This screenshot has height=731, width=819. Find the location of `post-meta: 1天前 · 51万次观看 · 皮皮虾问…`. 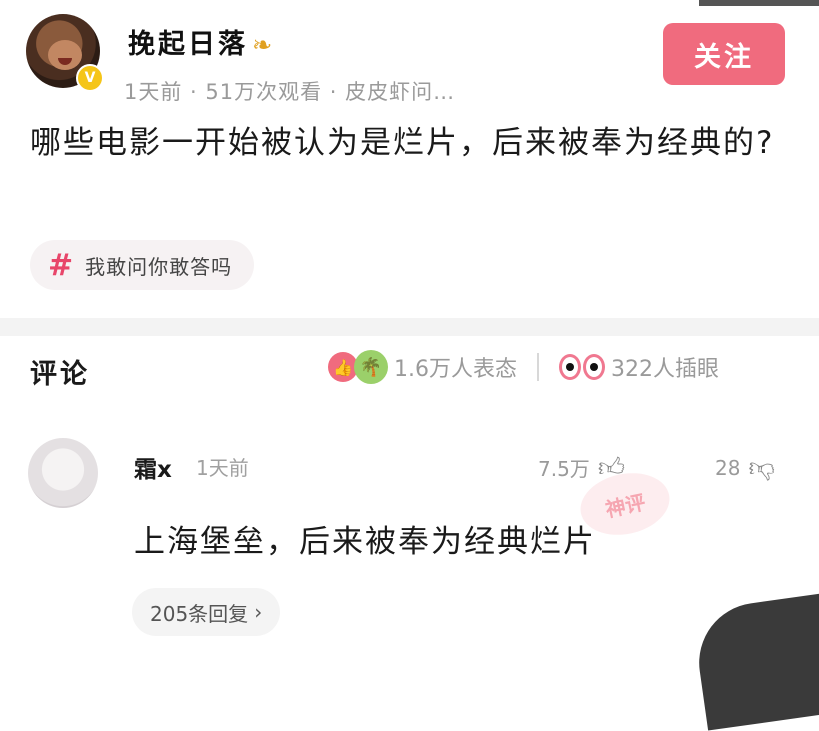

post-meta: 1天前 · 51万次观看 · 皮皮虾问… is located at coordinates (290, 92).